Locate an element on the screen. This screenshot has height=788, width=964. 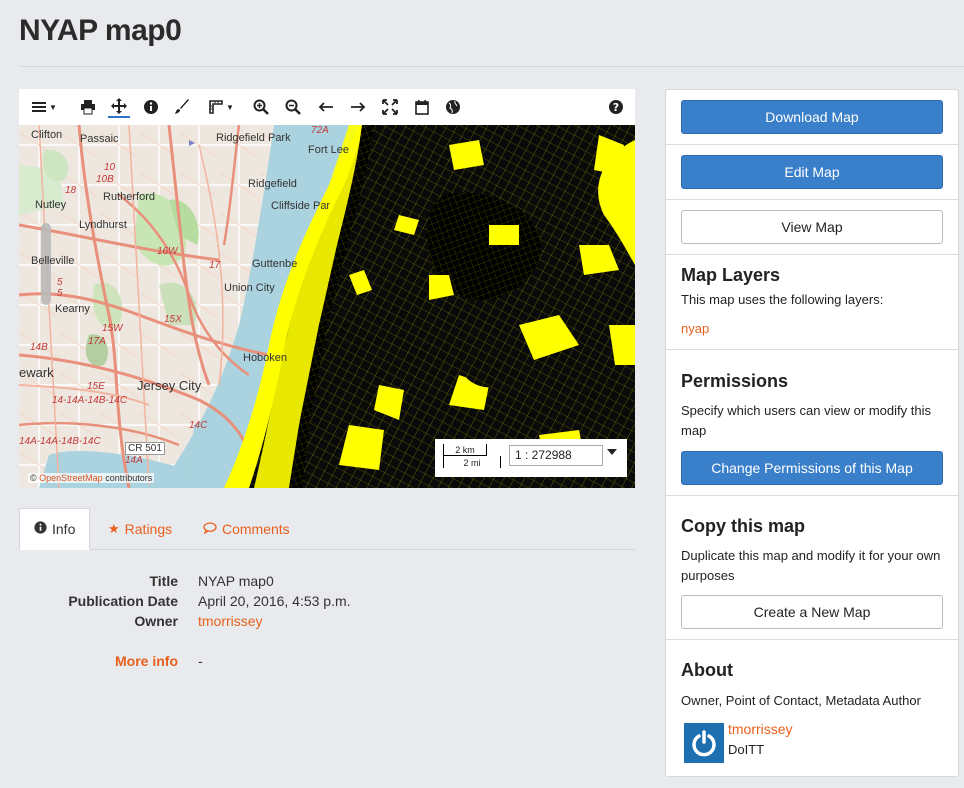
comment-icon is located at coordinates (210, 529).